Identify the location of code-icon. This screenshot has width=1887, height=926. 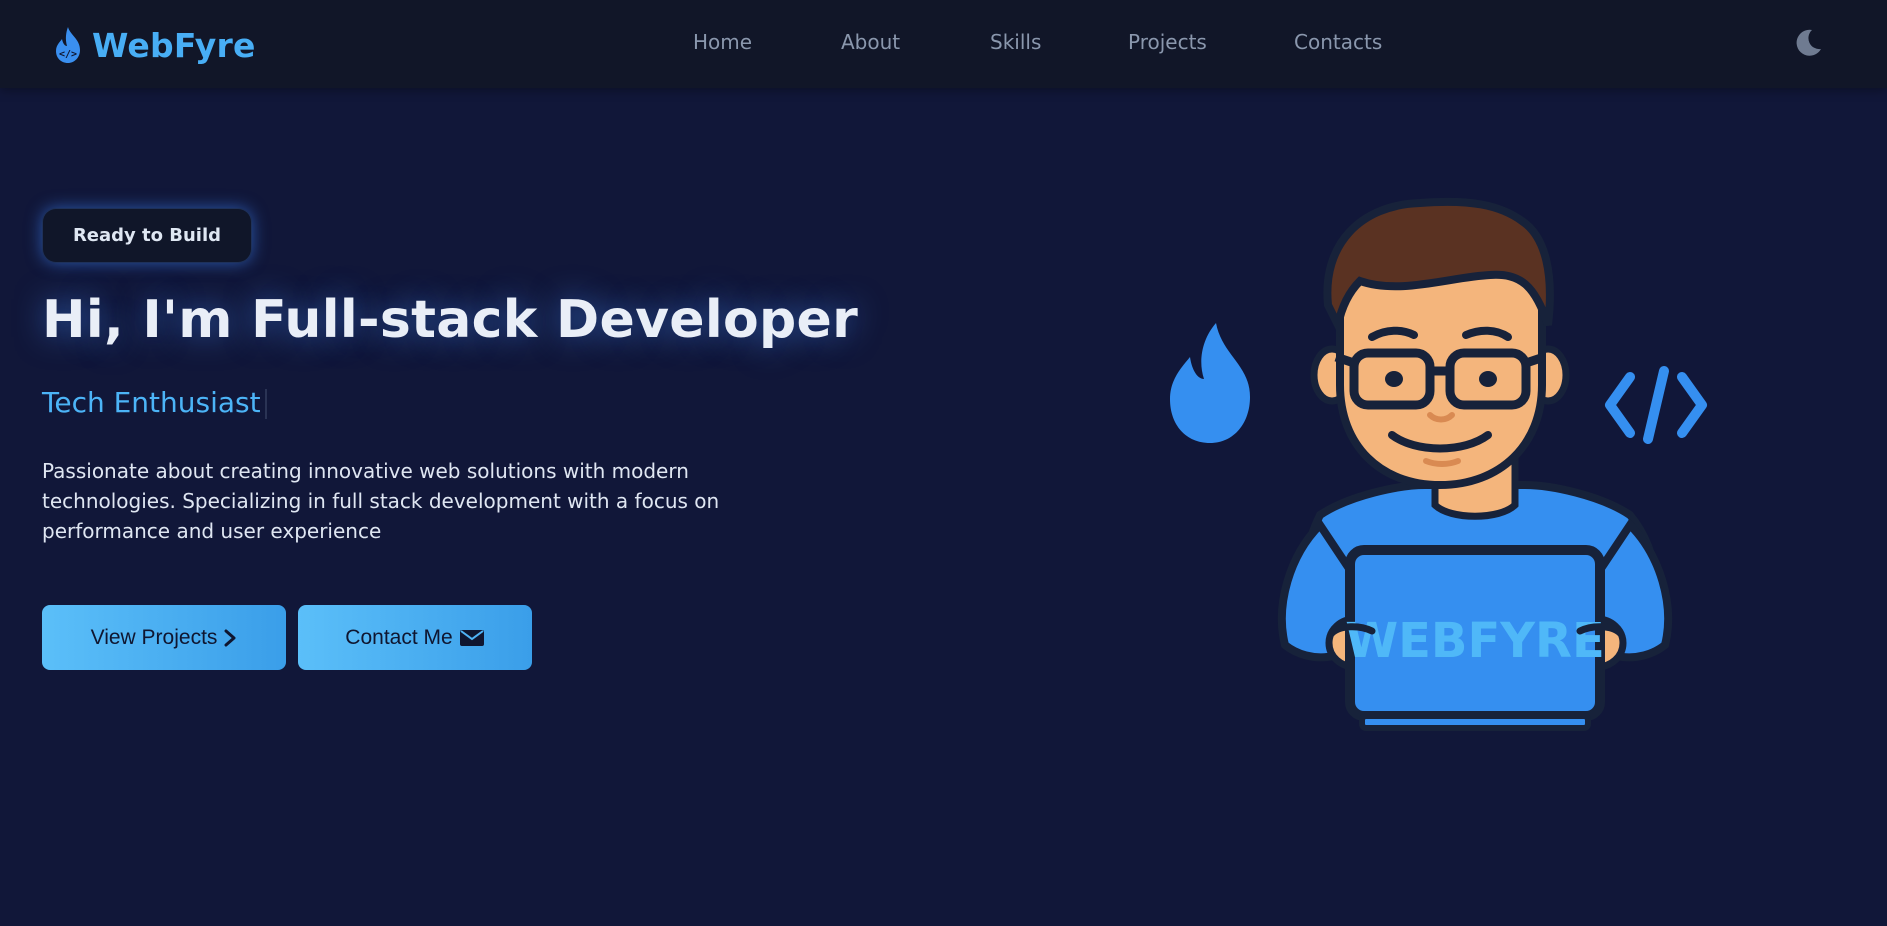
(1656, 405).